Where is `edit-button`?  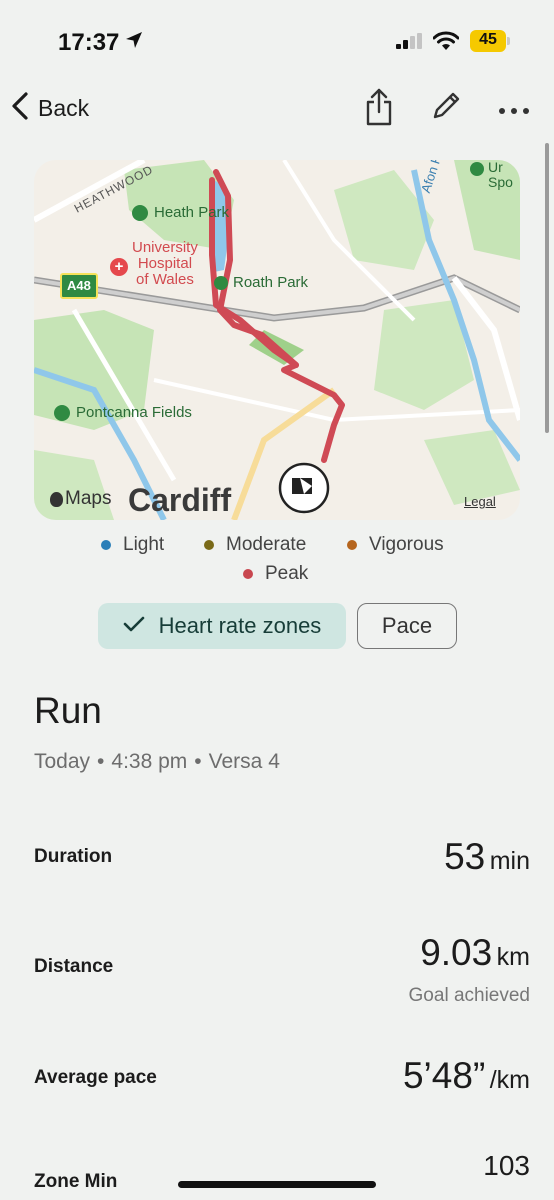 edit-button is located at coordinates (446, 108).